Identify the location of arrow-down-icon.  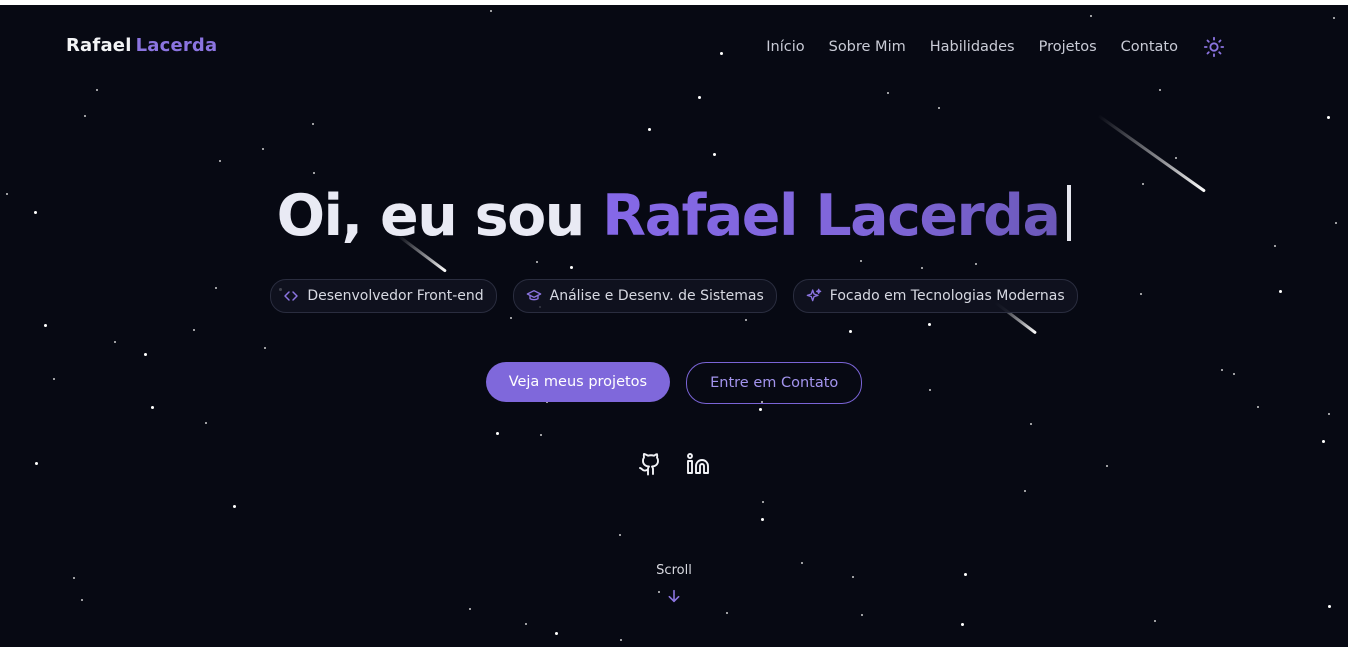
(674, 596).